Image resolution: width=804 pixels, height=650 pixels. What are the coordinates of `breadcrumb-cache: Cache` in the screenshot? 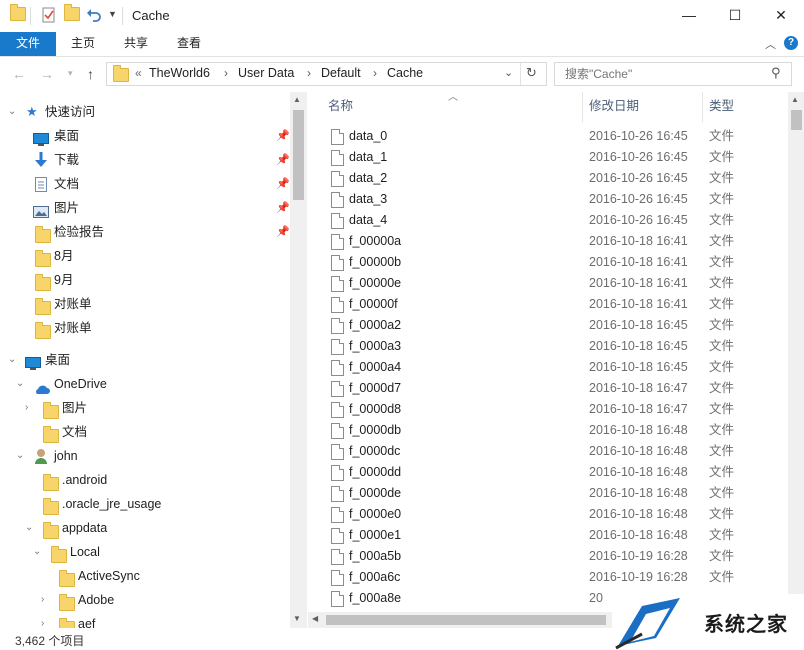 It's located at (405, 73).